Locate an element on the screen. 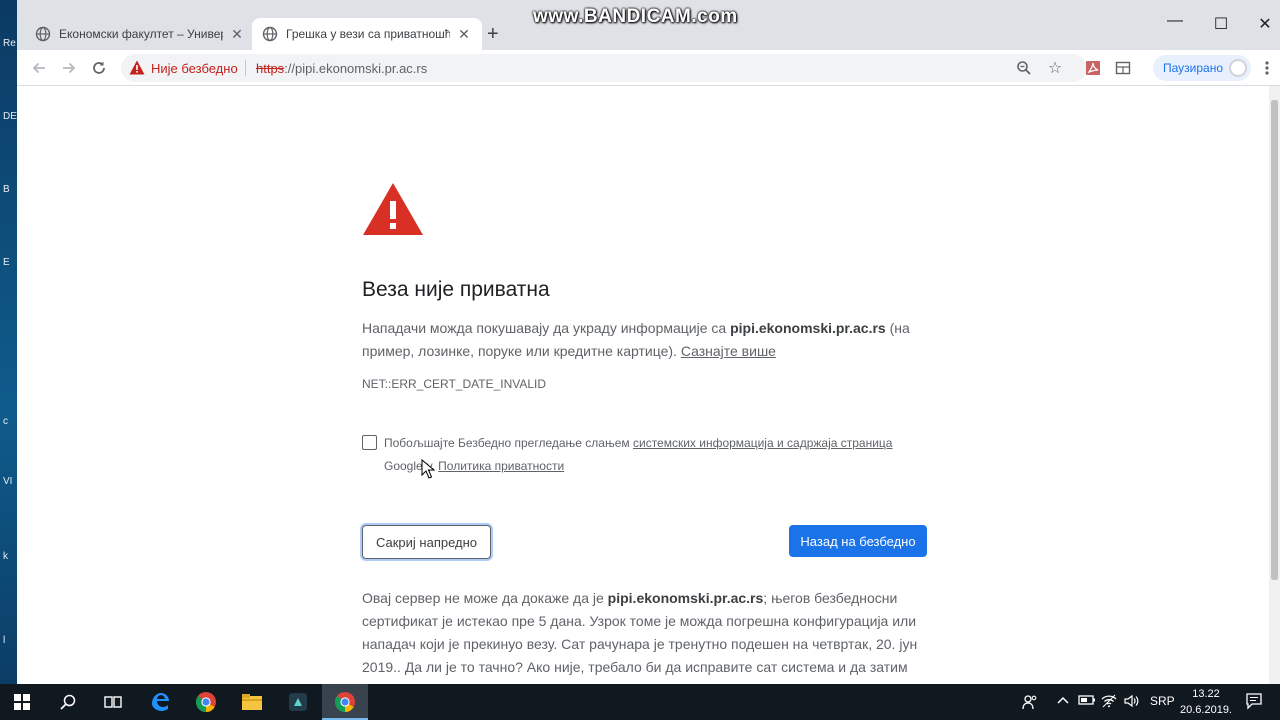 This screenshot has width=1280, height=720. page-title: Веза није приватна is located at coordinates (456, 289).